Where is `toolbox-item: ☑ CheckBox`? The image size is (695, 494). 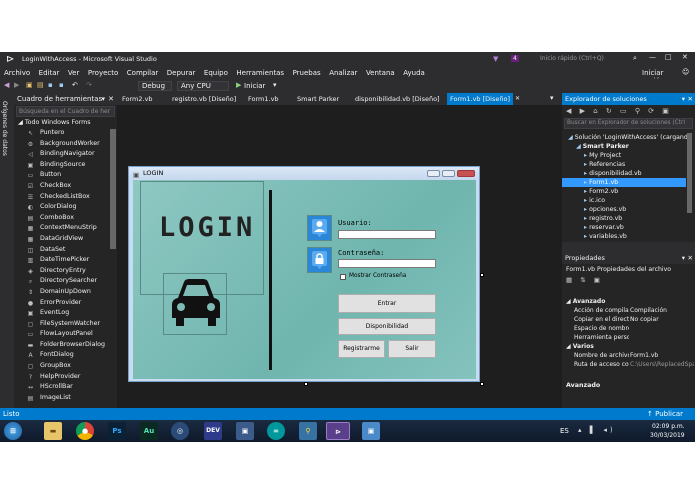
toolbox-item: ☑ CheckBox is located at coordinates (65, 186).